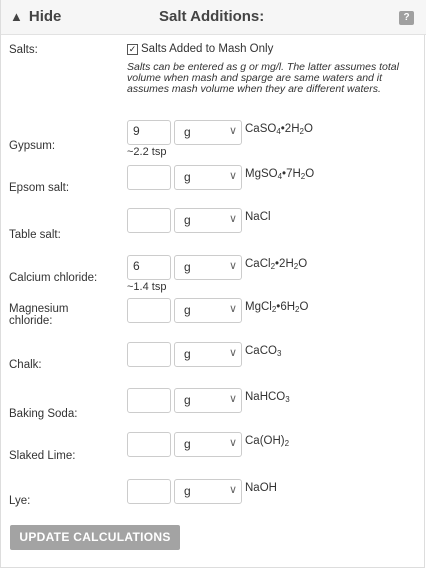 The image size is (427, 573). I want to click on panel-header: ▲ Hide Salt Additions: ?, so click(213, 17).